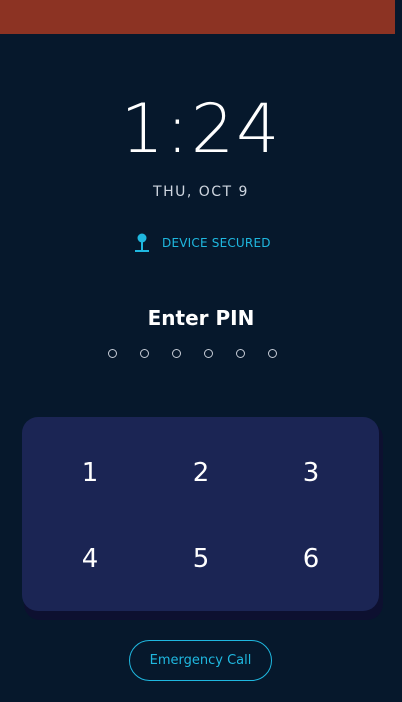  What do you see at coordinates (90, 473) in the screenshot?
I see `key-1: 1` at bounding box center [90, 473].